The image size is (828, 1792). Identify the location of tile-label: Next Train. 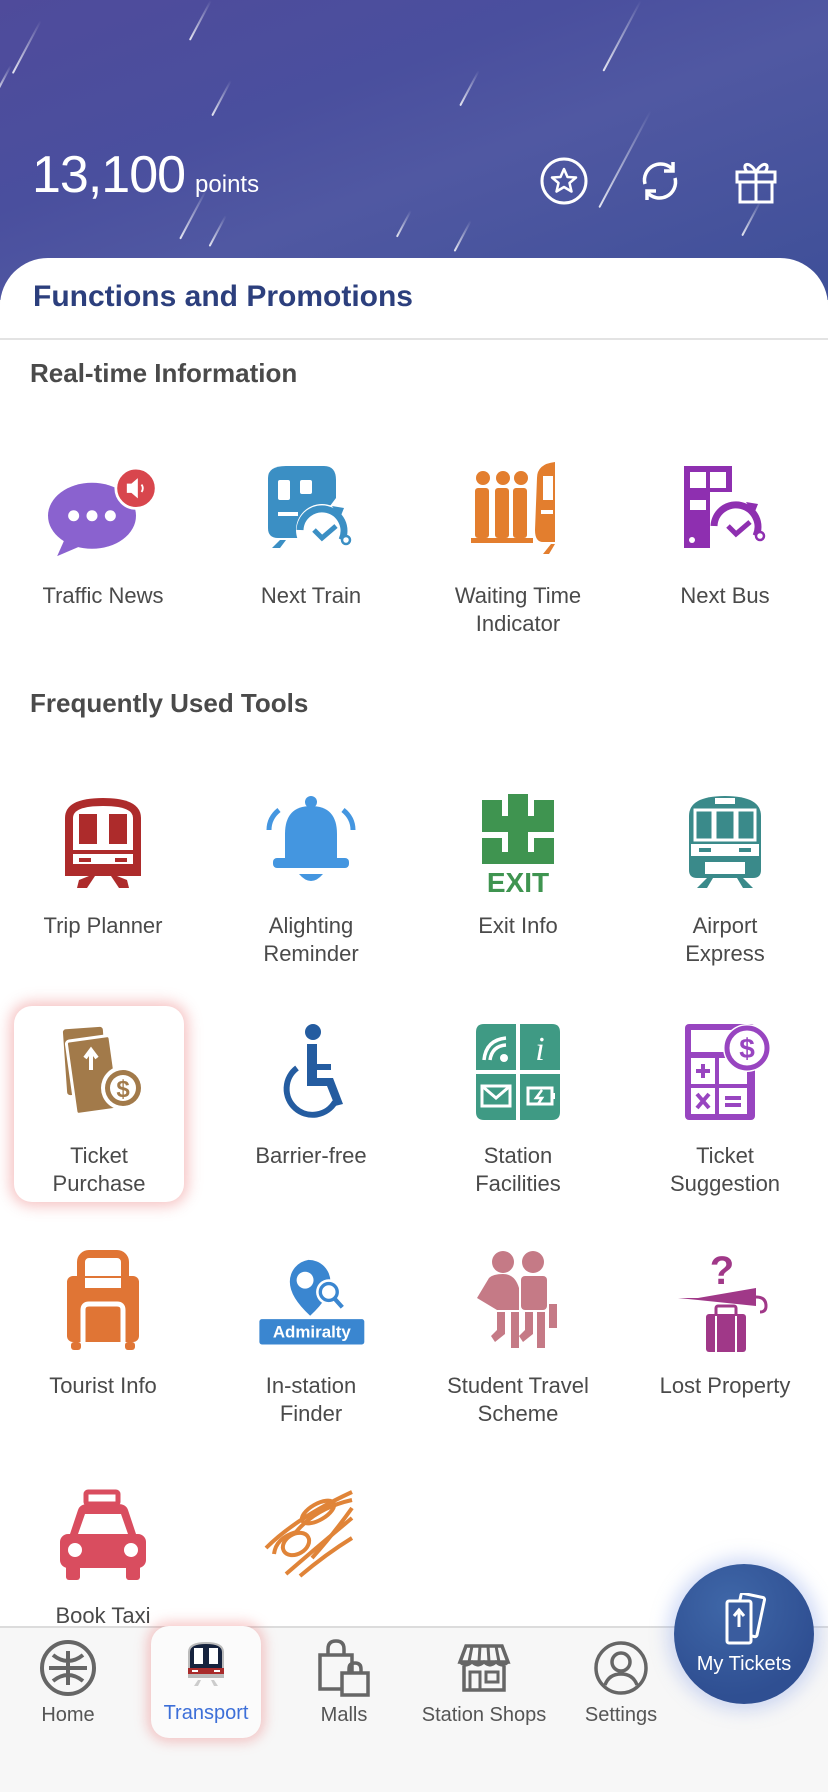
(311, 595).